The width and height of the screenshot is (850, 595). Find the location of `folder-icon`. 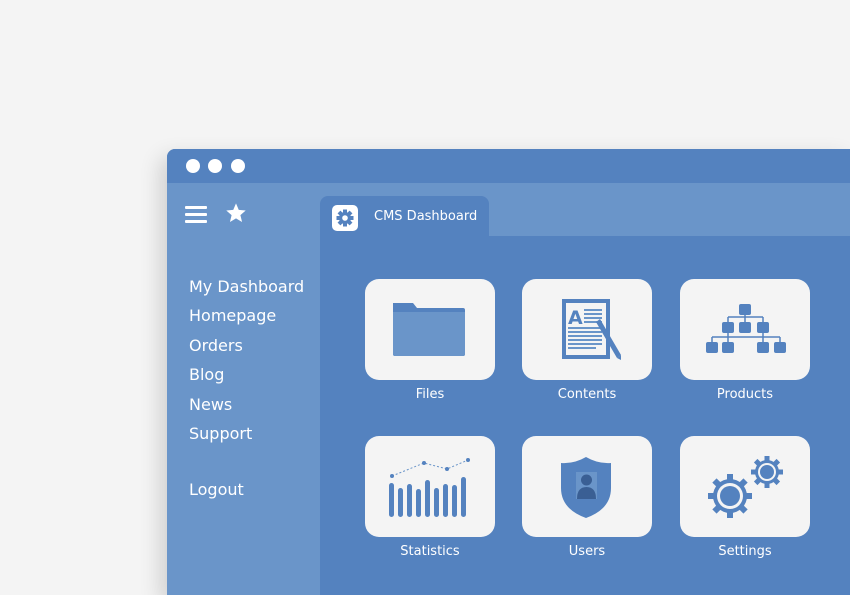

folder-icon is located at coordinates (429, 329).